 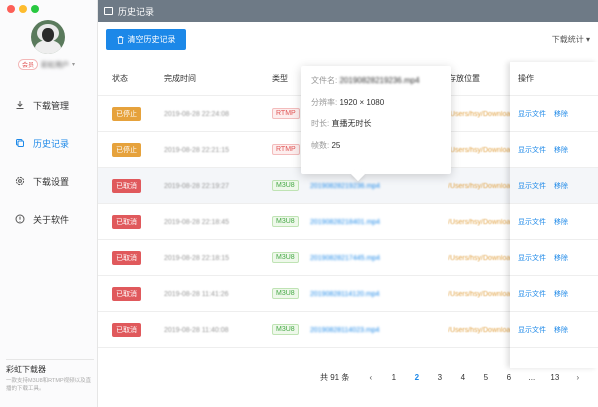 I want to click on sidebar-item-about: 关于软件, so click(x=49, y=219).